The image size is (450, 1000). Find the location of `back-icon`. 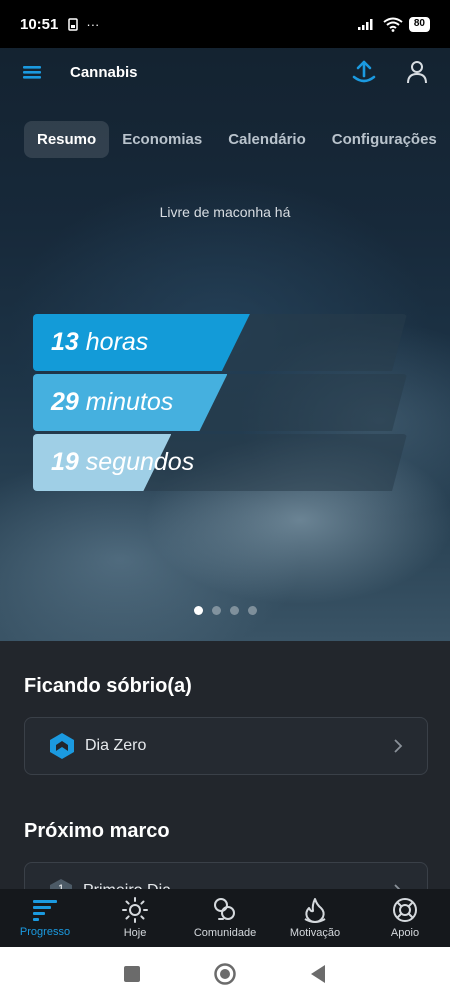

back-icon is located at coordinates (318, 974).